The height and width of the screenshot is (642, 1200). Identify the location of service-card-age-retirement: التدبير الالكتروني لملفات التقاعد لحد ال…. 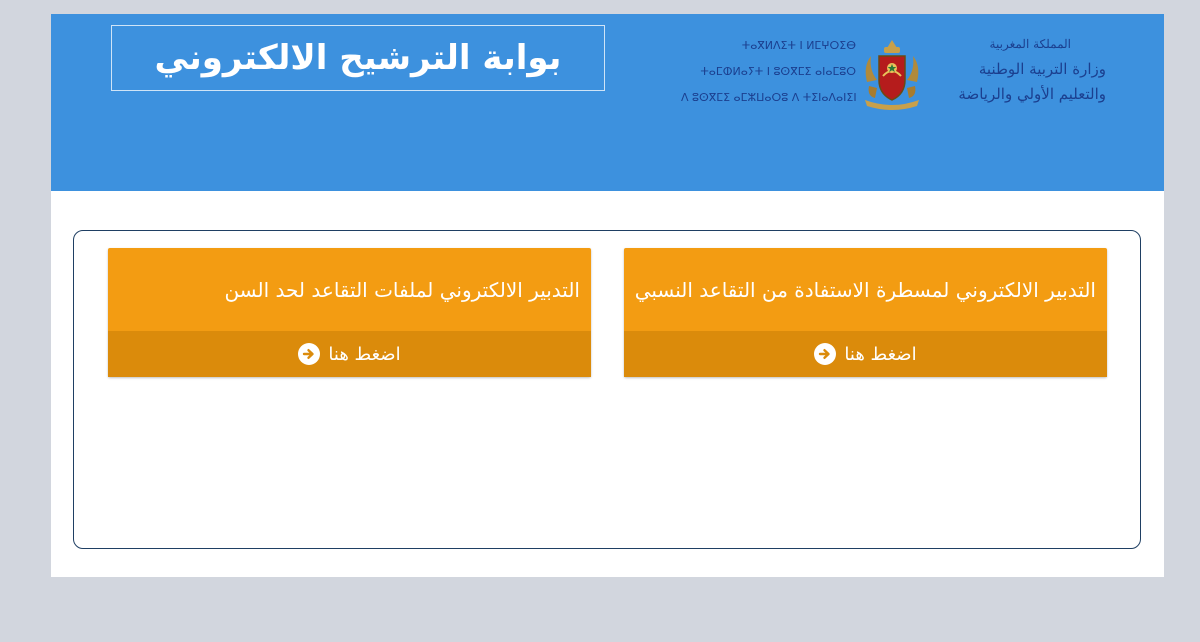
(349, 312).